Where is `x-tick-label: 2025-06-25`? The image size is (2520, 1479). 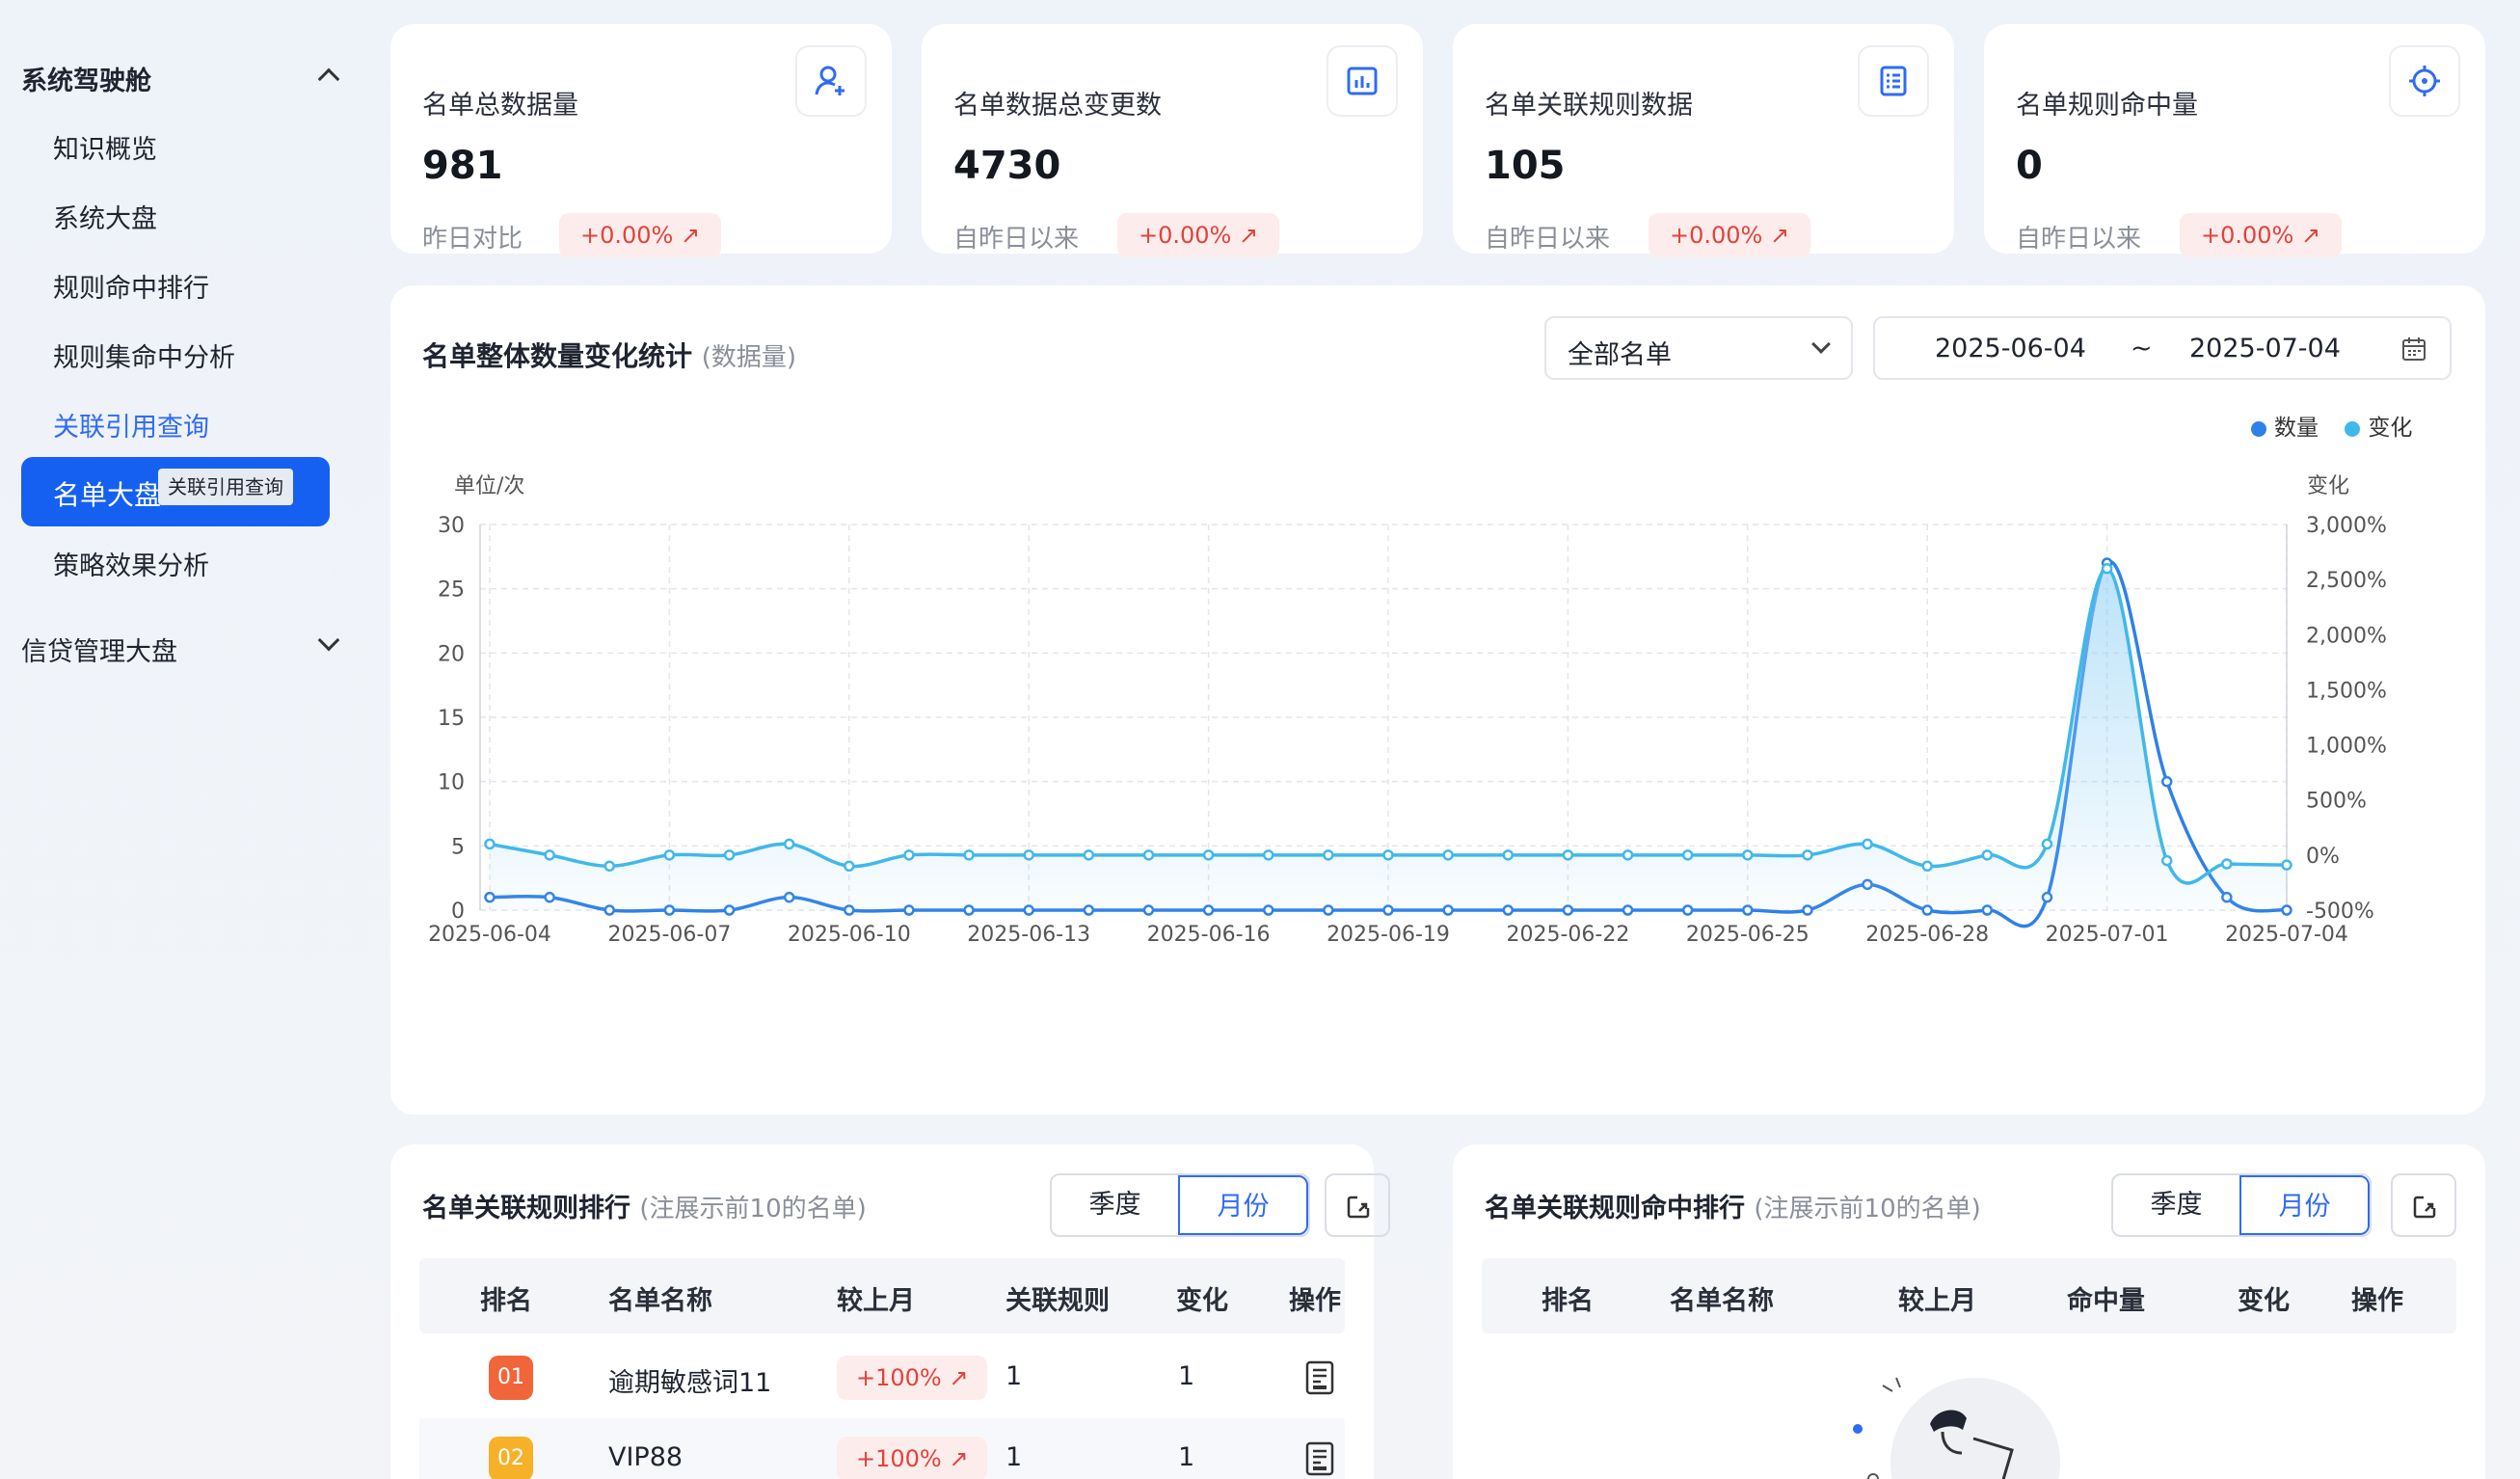 x-tick-label: 2025-06-25 is located at coordinates (1748, 935).